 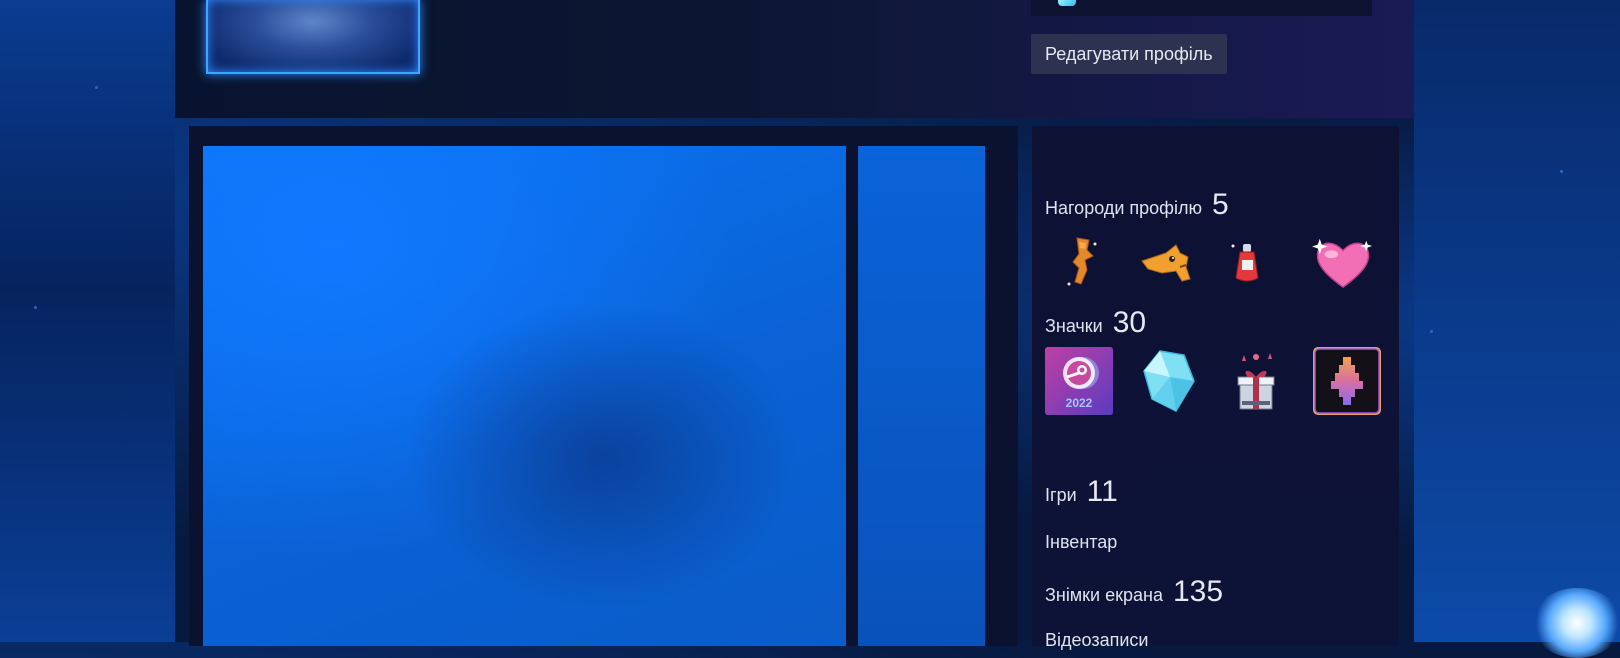 What do you see at coordinates (1347, 381) in the screenshot?
I see `pixel-tree-badge-icon` at bounding box center [1347, 381].